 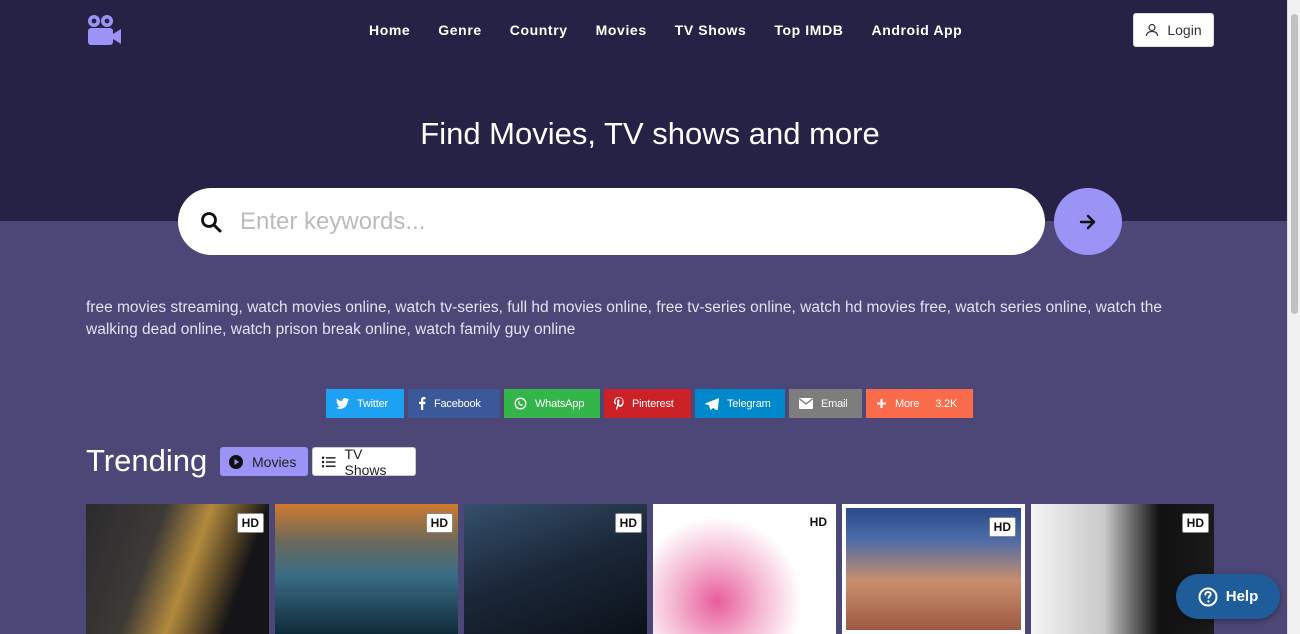 I want to click on list-icon, so click(x=329, y=461).